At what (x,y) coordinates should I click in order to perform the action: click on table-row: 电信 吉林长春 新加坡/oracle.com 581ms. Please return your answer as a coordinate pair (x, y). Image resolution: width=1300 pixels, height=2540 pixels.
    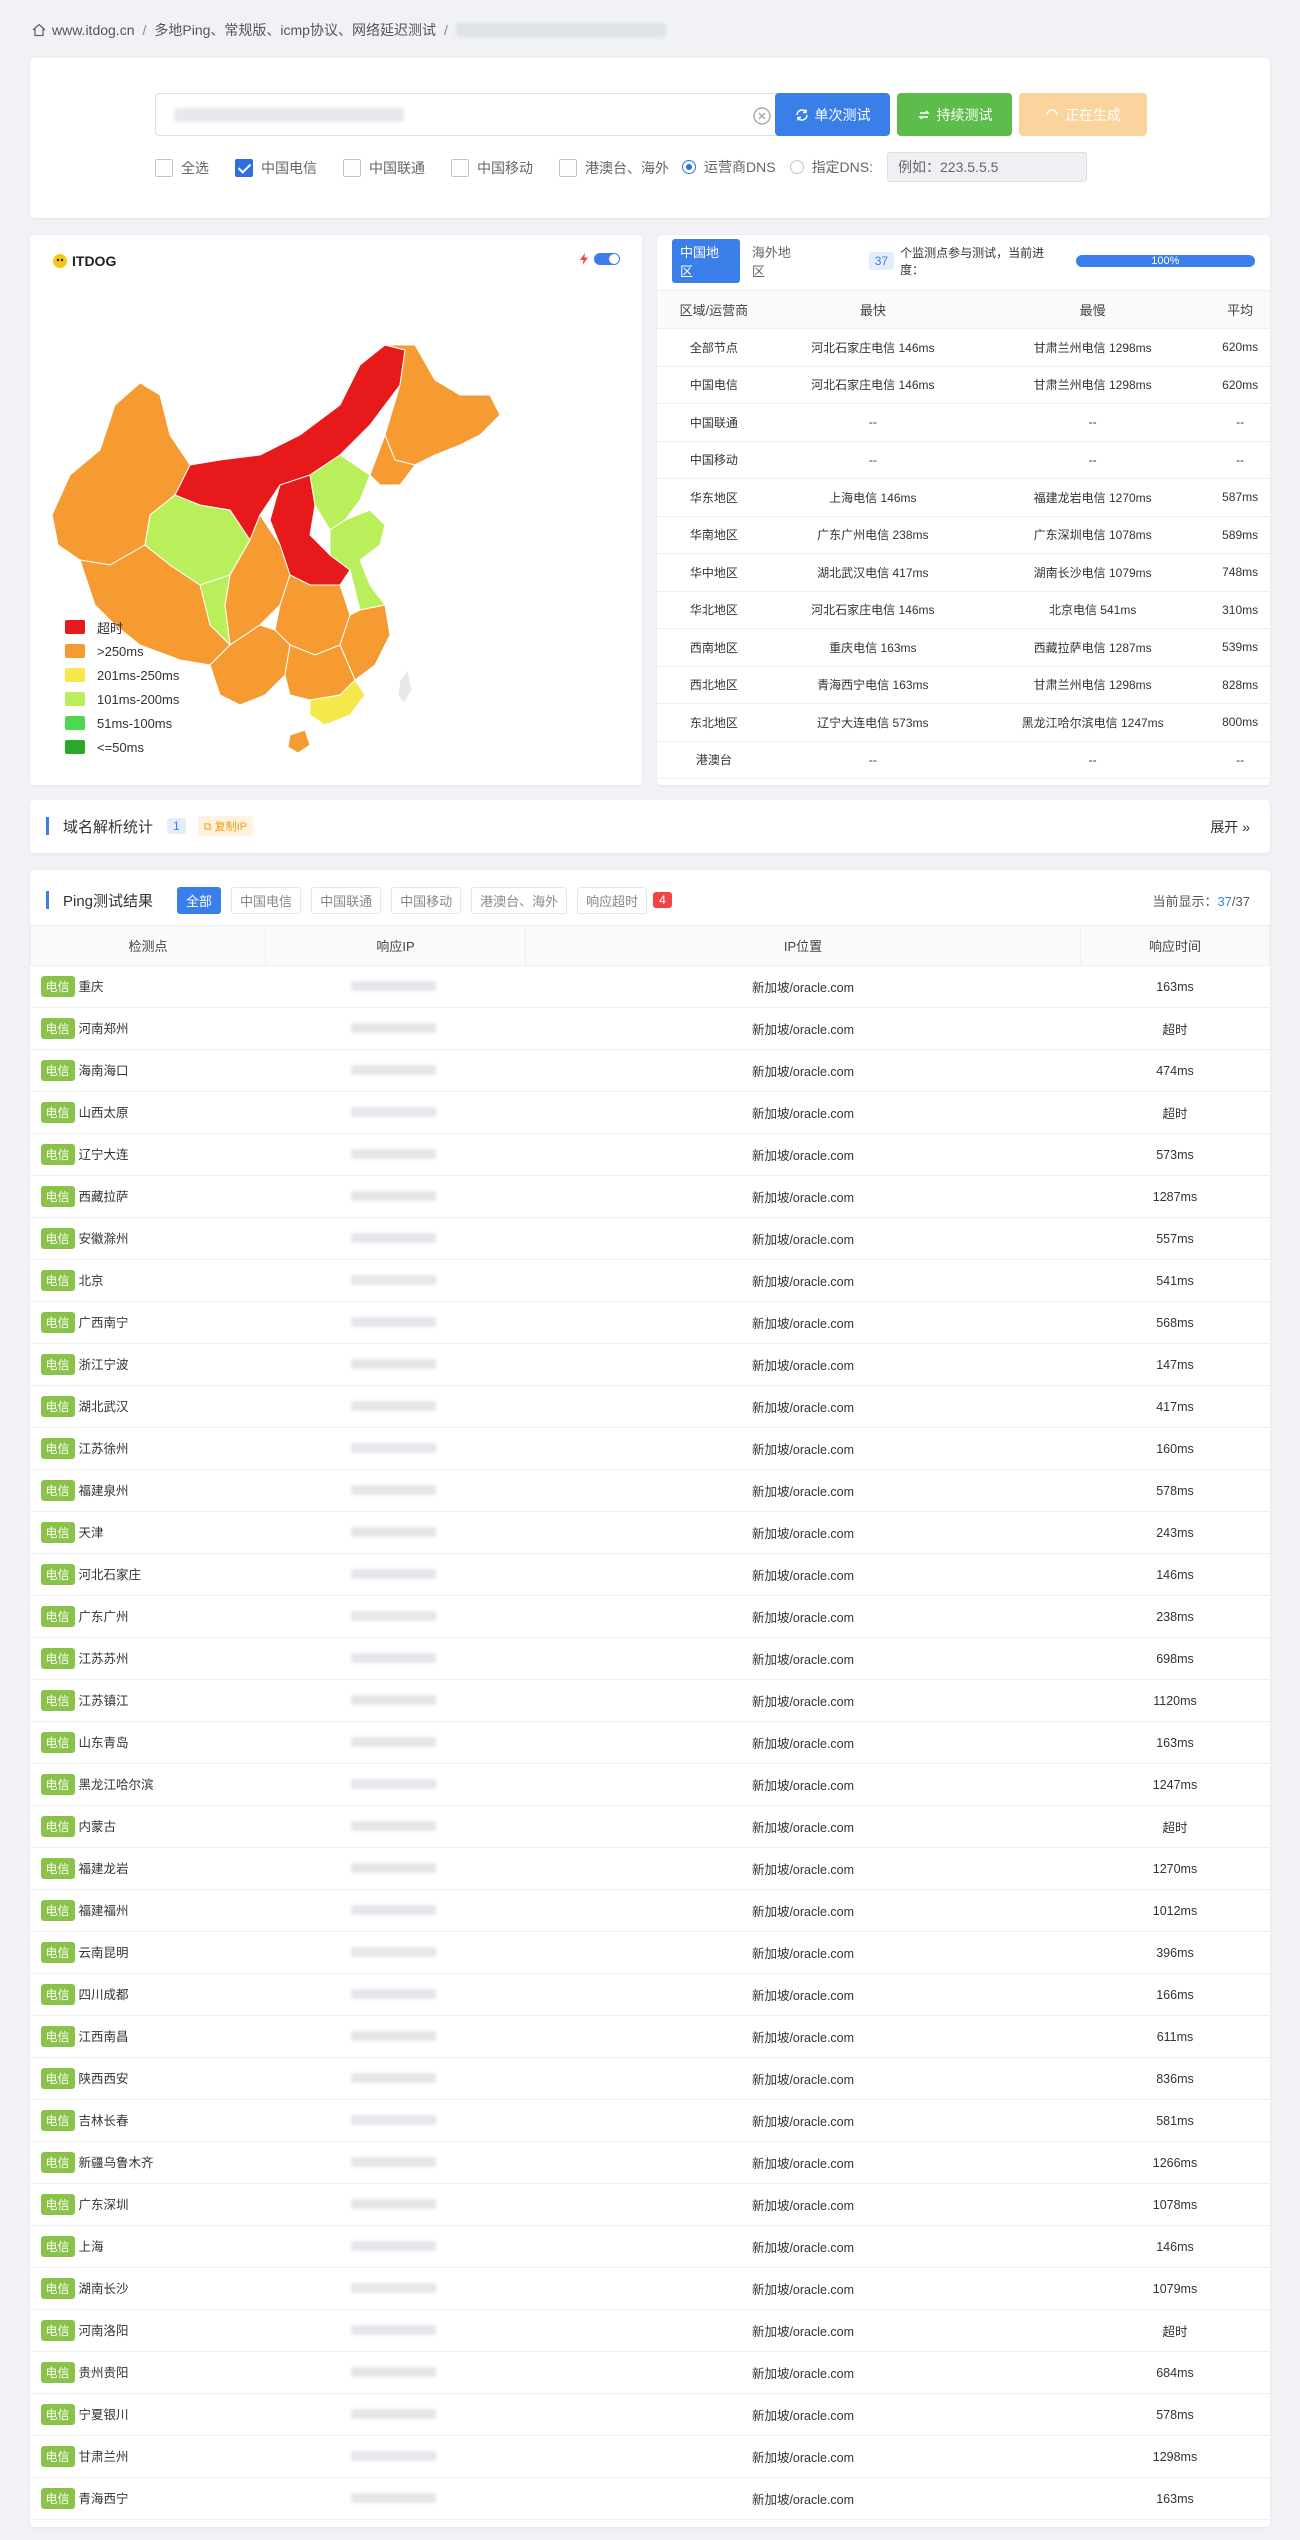
    Looking at the image, I should click on (650, 2120).